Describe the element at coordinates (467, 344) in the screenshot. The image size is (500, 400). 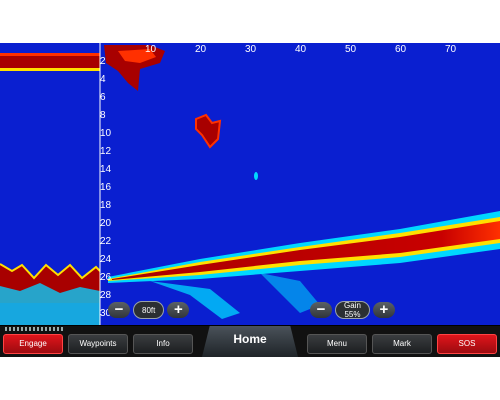
I see `sos-button: SOS` at that location.